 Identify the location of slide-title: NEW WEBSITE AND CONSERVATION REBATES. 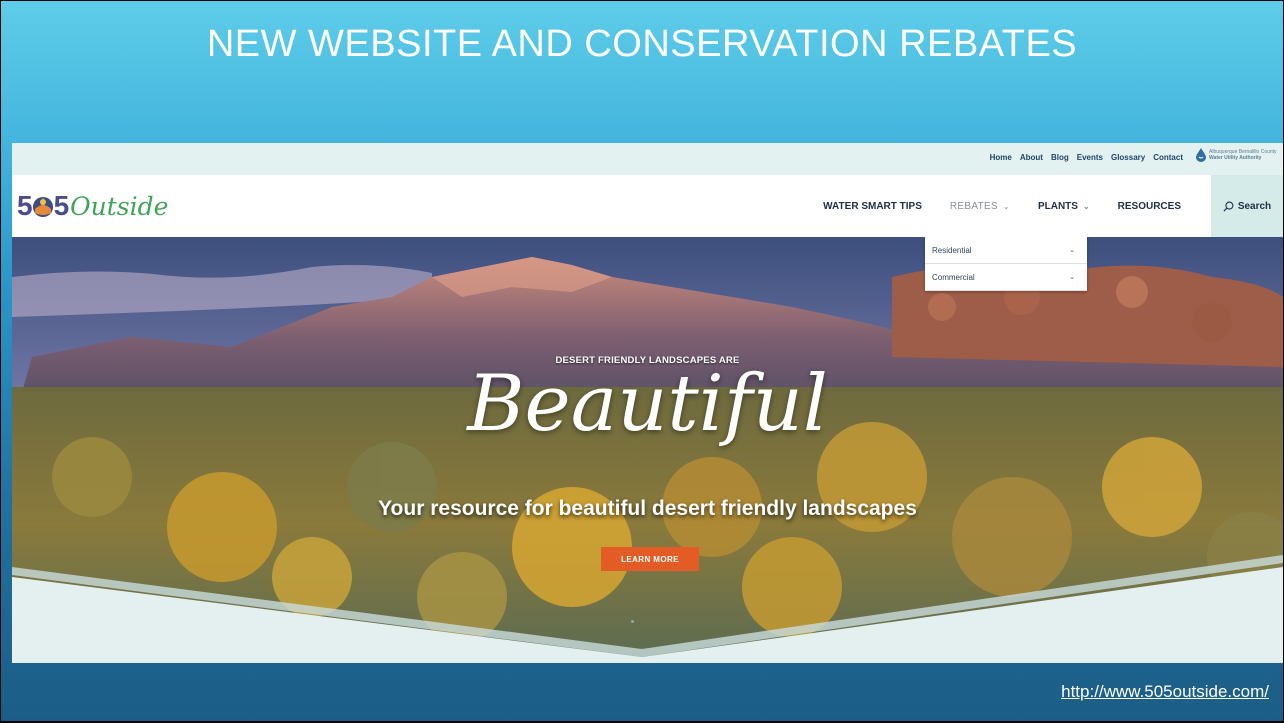
(642, 44).